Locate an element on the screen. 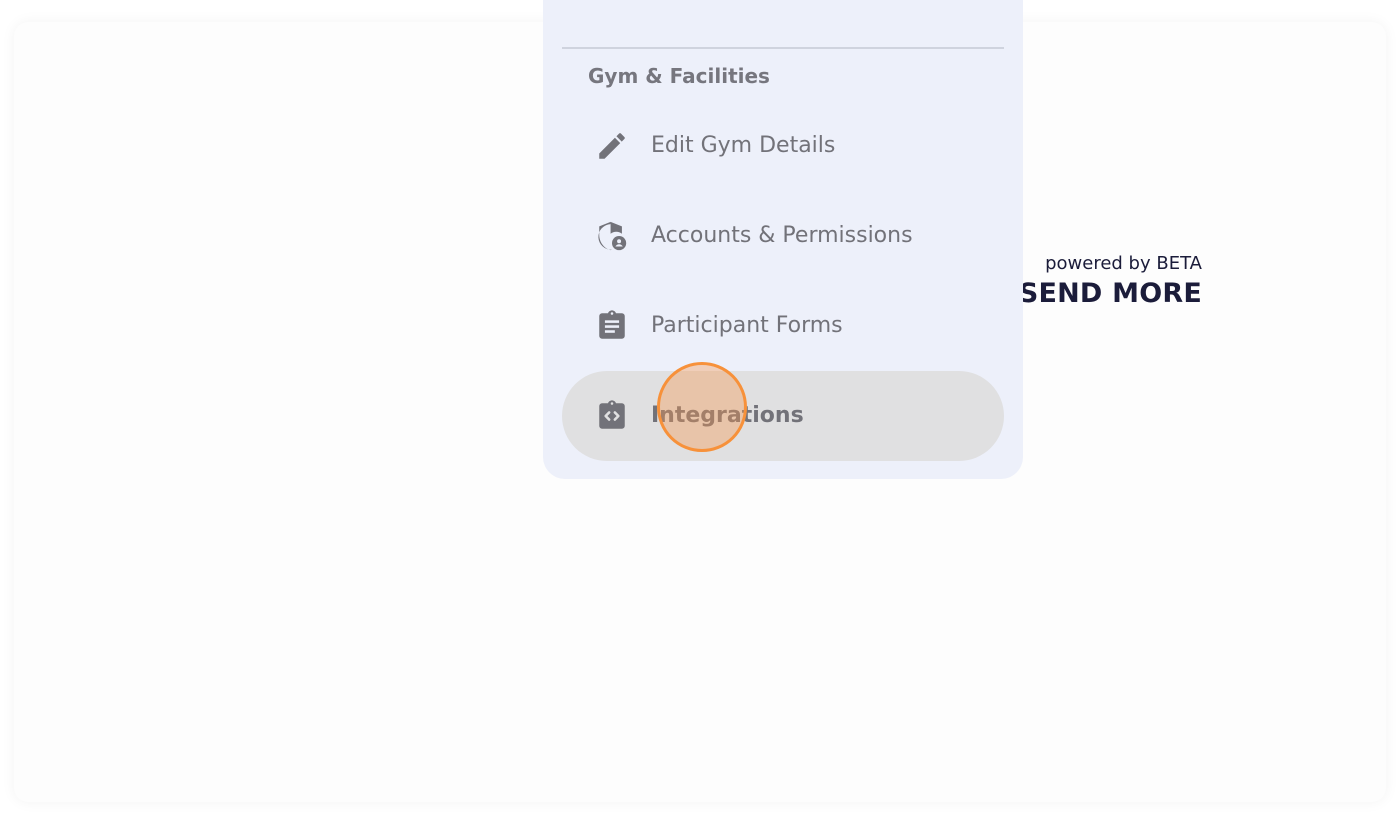  menu-item-label: Edit Gym Details is located at coordinates (743, 145).